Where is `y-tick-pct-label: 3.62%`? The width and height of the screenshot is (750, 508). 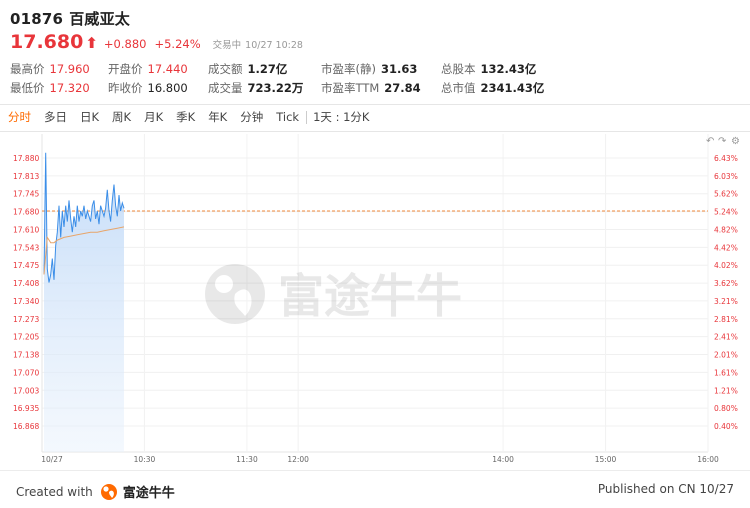
y-tick-pct-label: 3.62% is located at coordinates (726, 283).